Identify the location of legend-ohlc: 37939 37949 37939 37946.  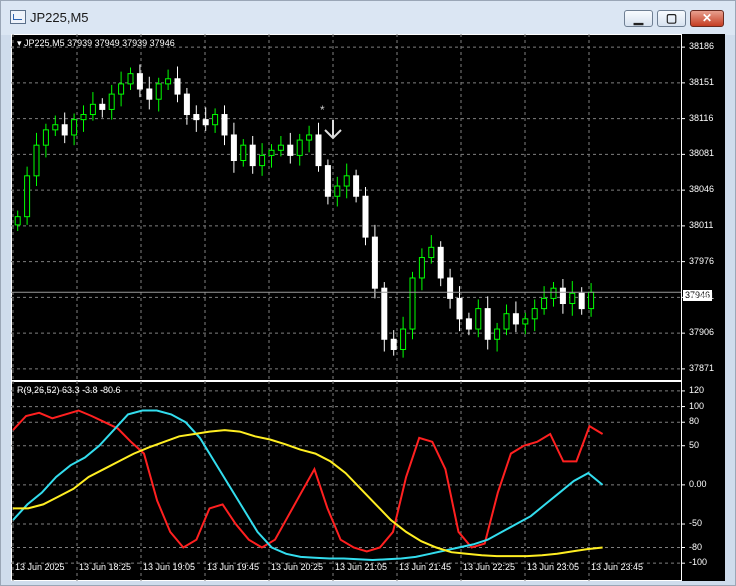
(121, 43).